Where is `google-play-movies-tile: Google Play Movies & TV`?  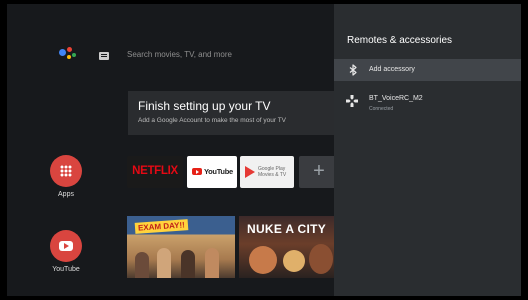
google-play-movies-tile: Google Play Movies & TV is located at coordinates (267, 172).